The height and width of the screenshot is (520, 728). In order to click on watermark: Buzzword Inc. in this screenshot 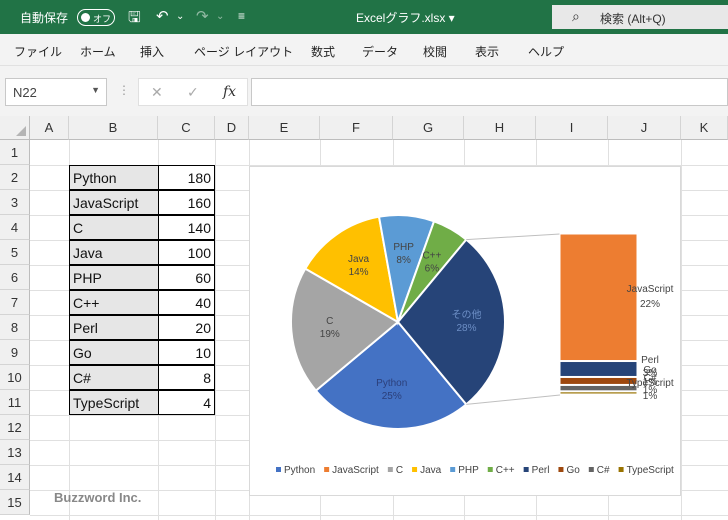, I will do `click(98, 497)`.